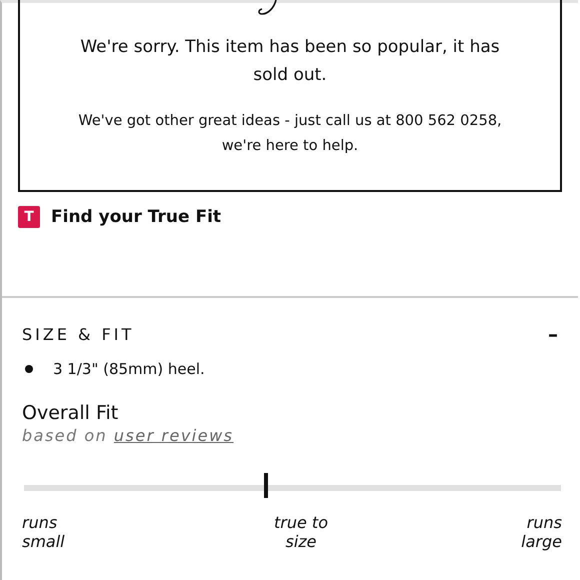  Describe the element at coordinates (541, 532) in the screenshot. I see `scale-label: runs large` at that location.